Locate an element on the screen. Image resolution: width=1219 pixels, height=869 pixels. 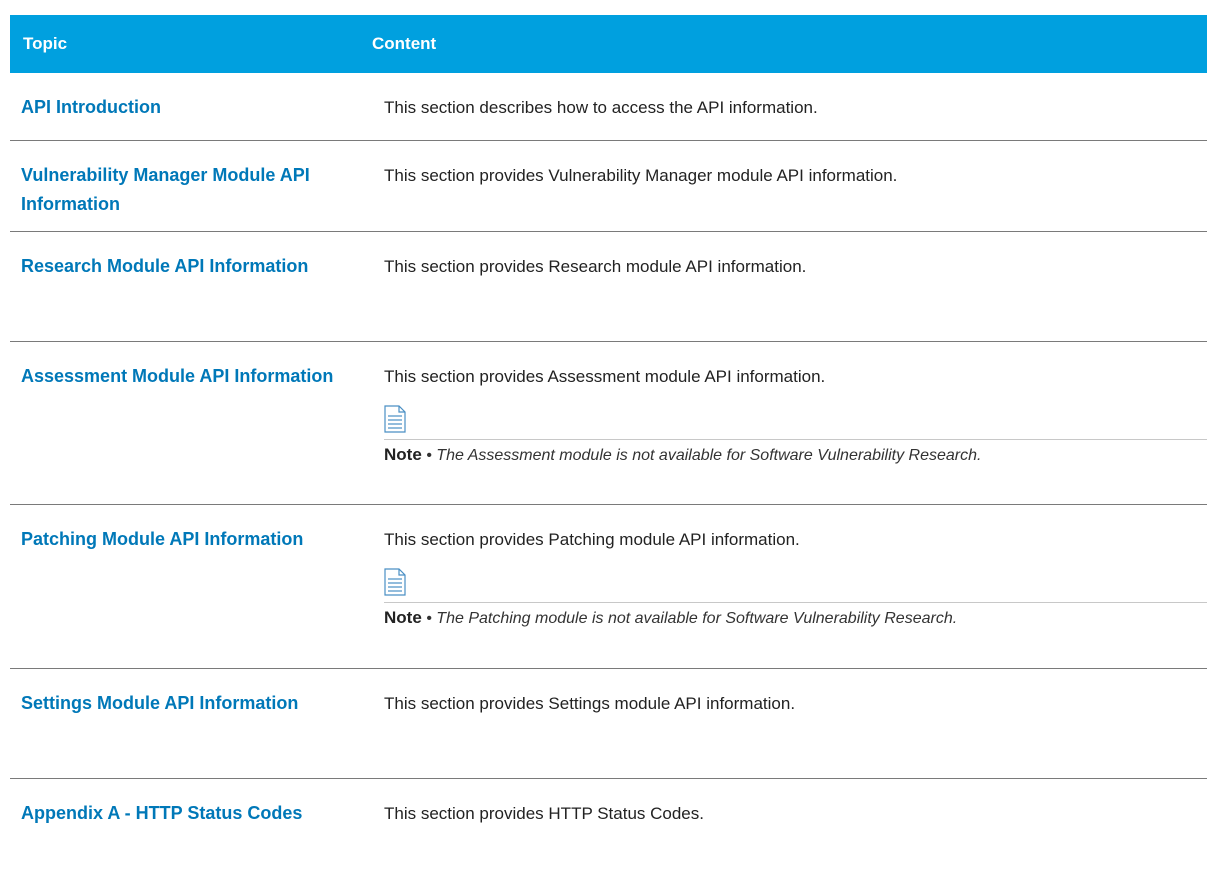
topic-cell: Appendix A - HTTP Status Codes is located at coordinates (197, 814).